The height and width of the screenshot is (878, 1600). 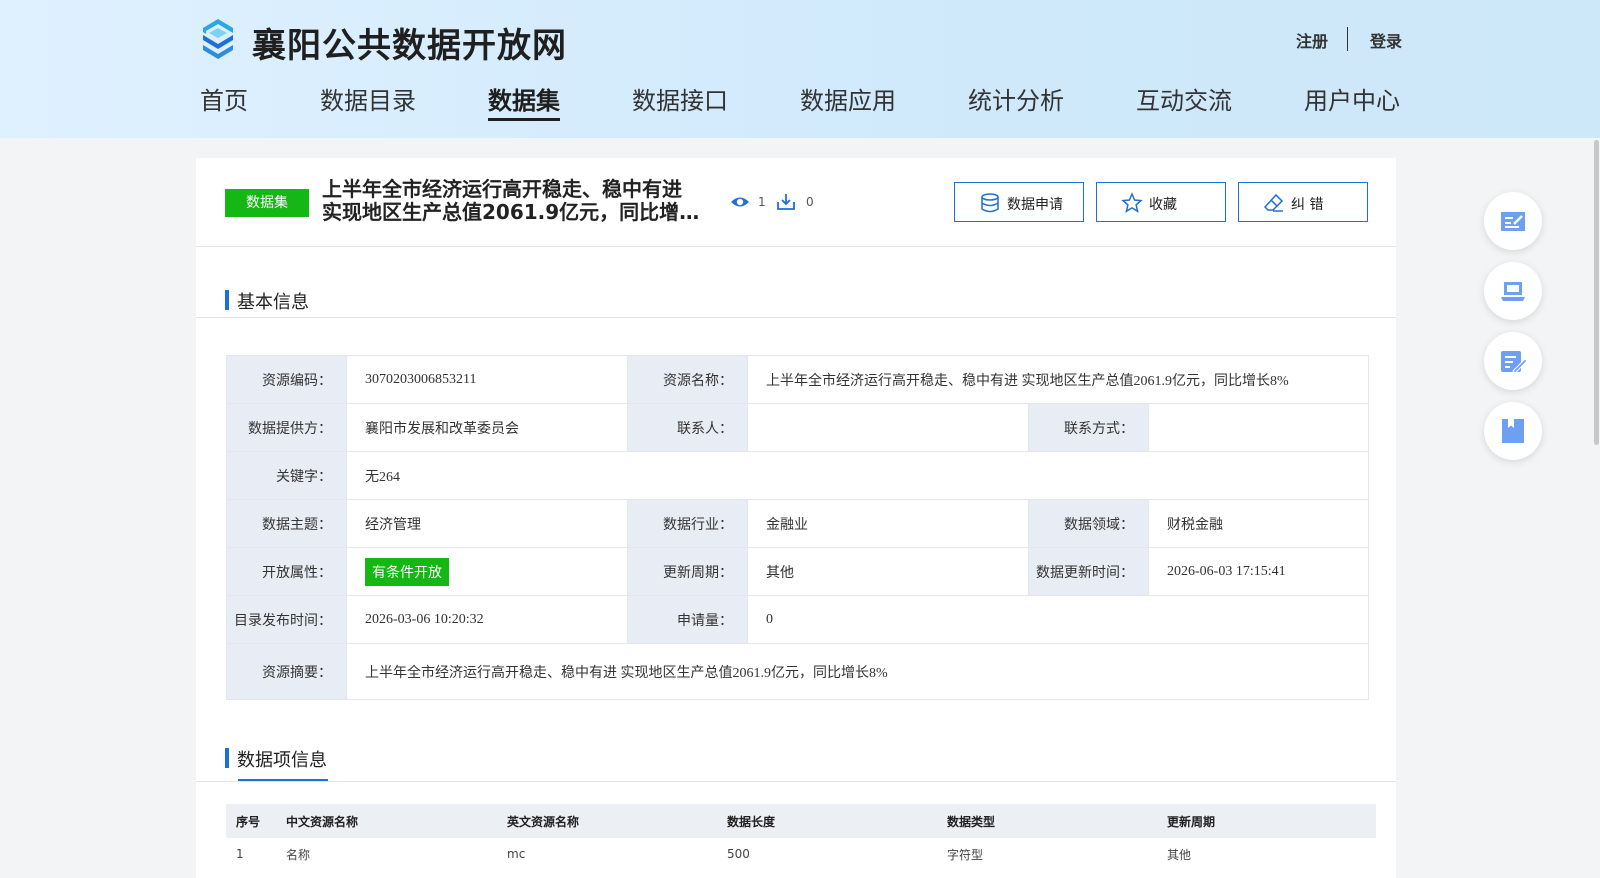 What do you see at coordinates (687, 379) in the screenshot?
I see `resource-name-label: 资源名称：` at bounding box center [687, 379].